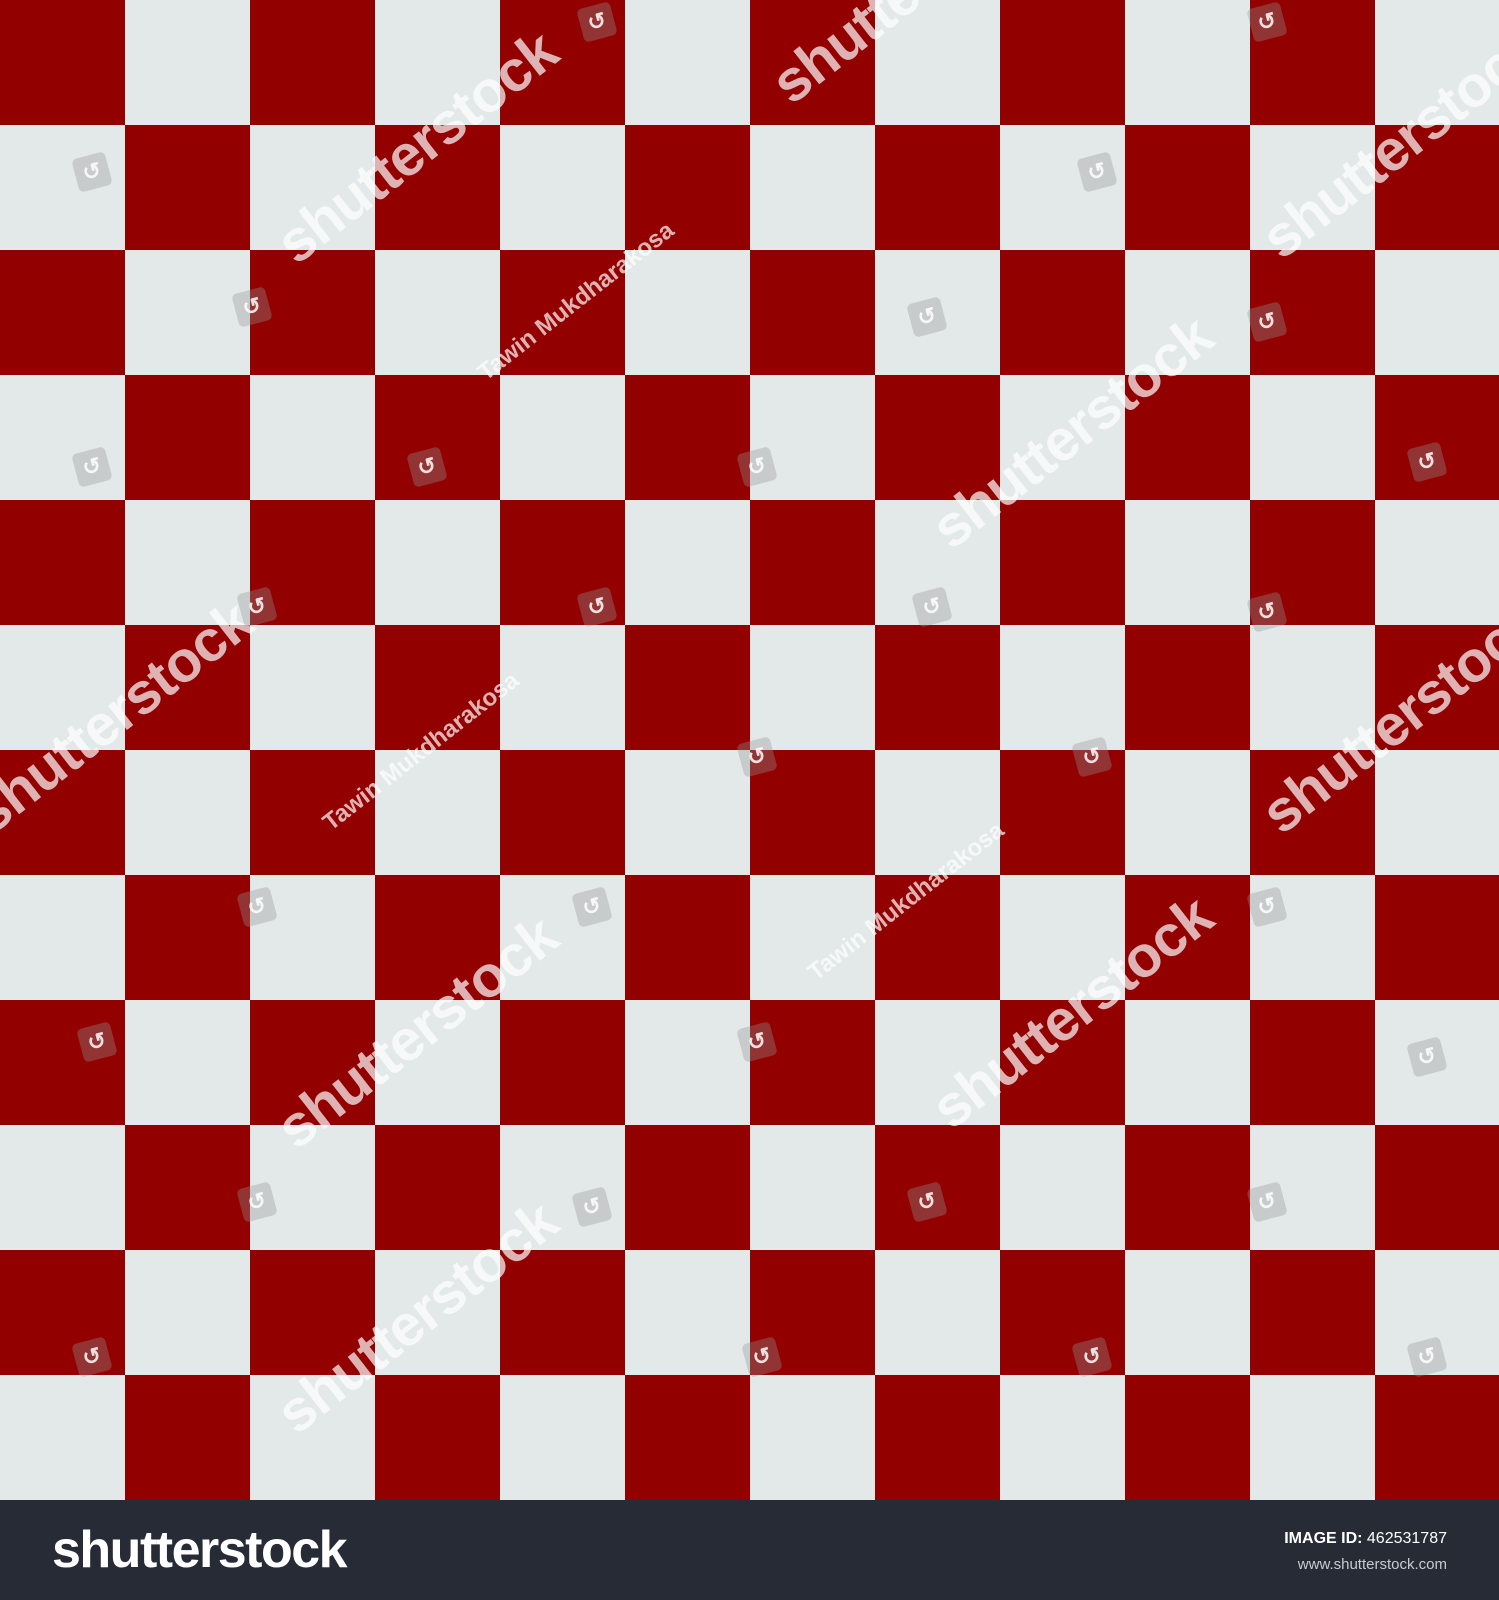 The width and height of the screenshot is (1499, 1600). I want to click on image-id-value: 462531787, so click(1406, 1538).